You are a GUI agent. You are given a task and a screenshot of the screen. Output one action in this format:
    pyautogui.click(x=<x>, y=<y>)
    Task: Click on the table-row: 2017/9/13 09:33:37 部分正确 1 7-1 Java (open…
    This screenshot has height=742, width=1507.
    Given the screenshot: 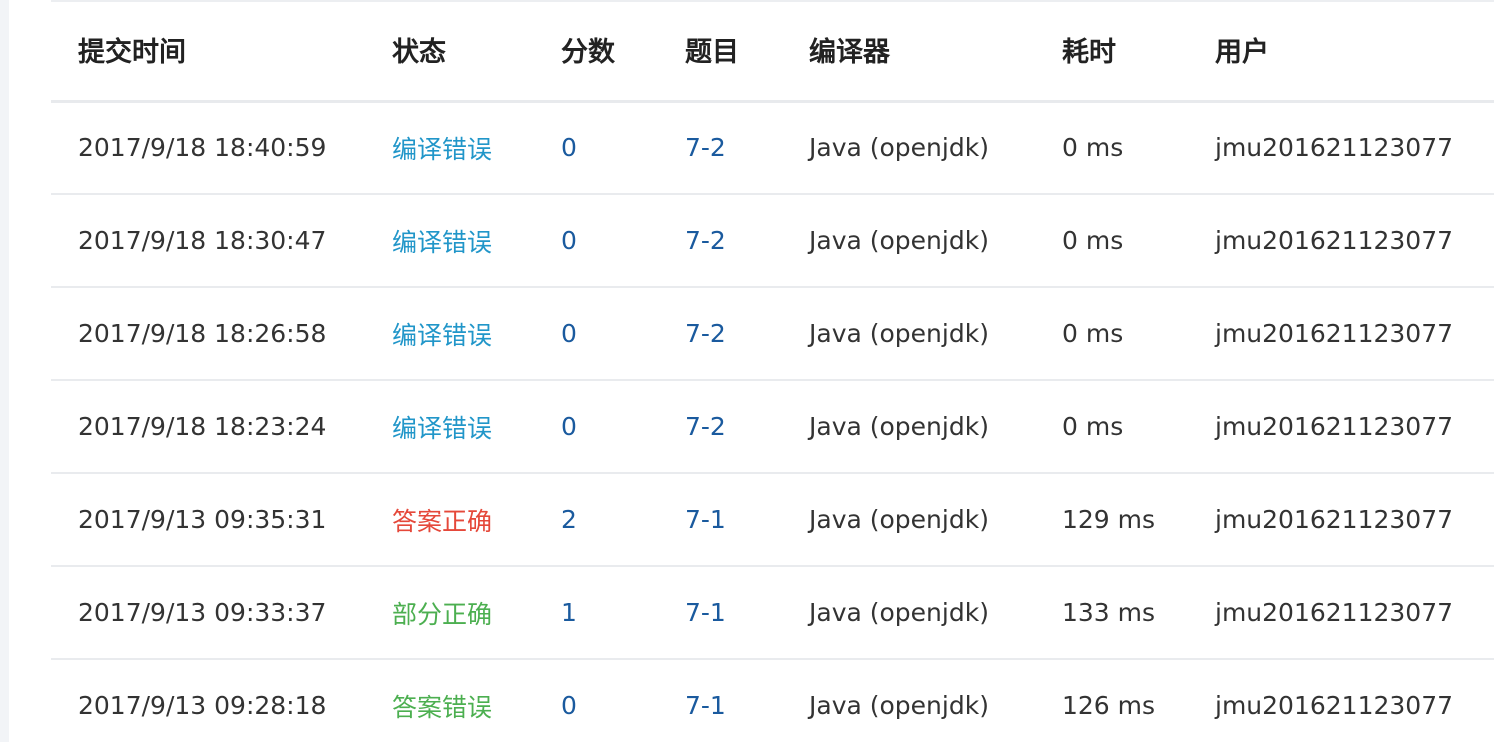 What is the action you would take?
    pyautogui.click(x=772, y=612)
    